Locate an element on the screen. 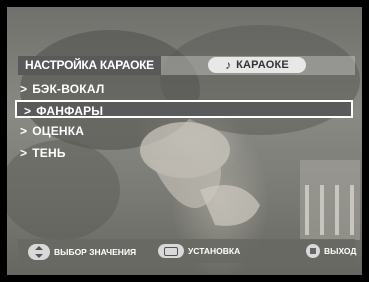 This screenshot has height=282, width=369. enter-button-icon is located at coordinates (171, 251).